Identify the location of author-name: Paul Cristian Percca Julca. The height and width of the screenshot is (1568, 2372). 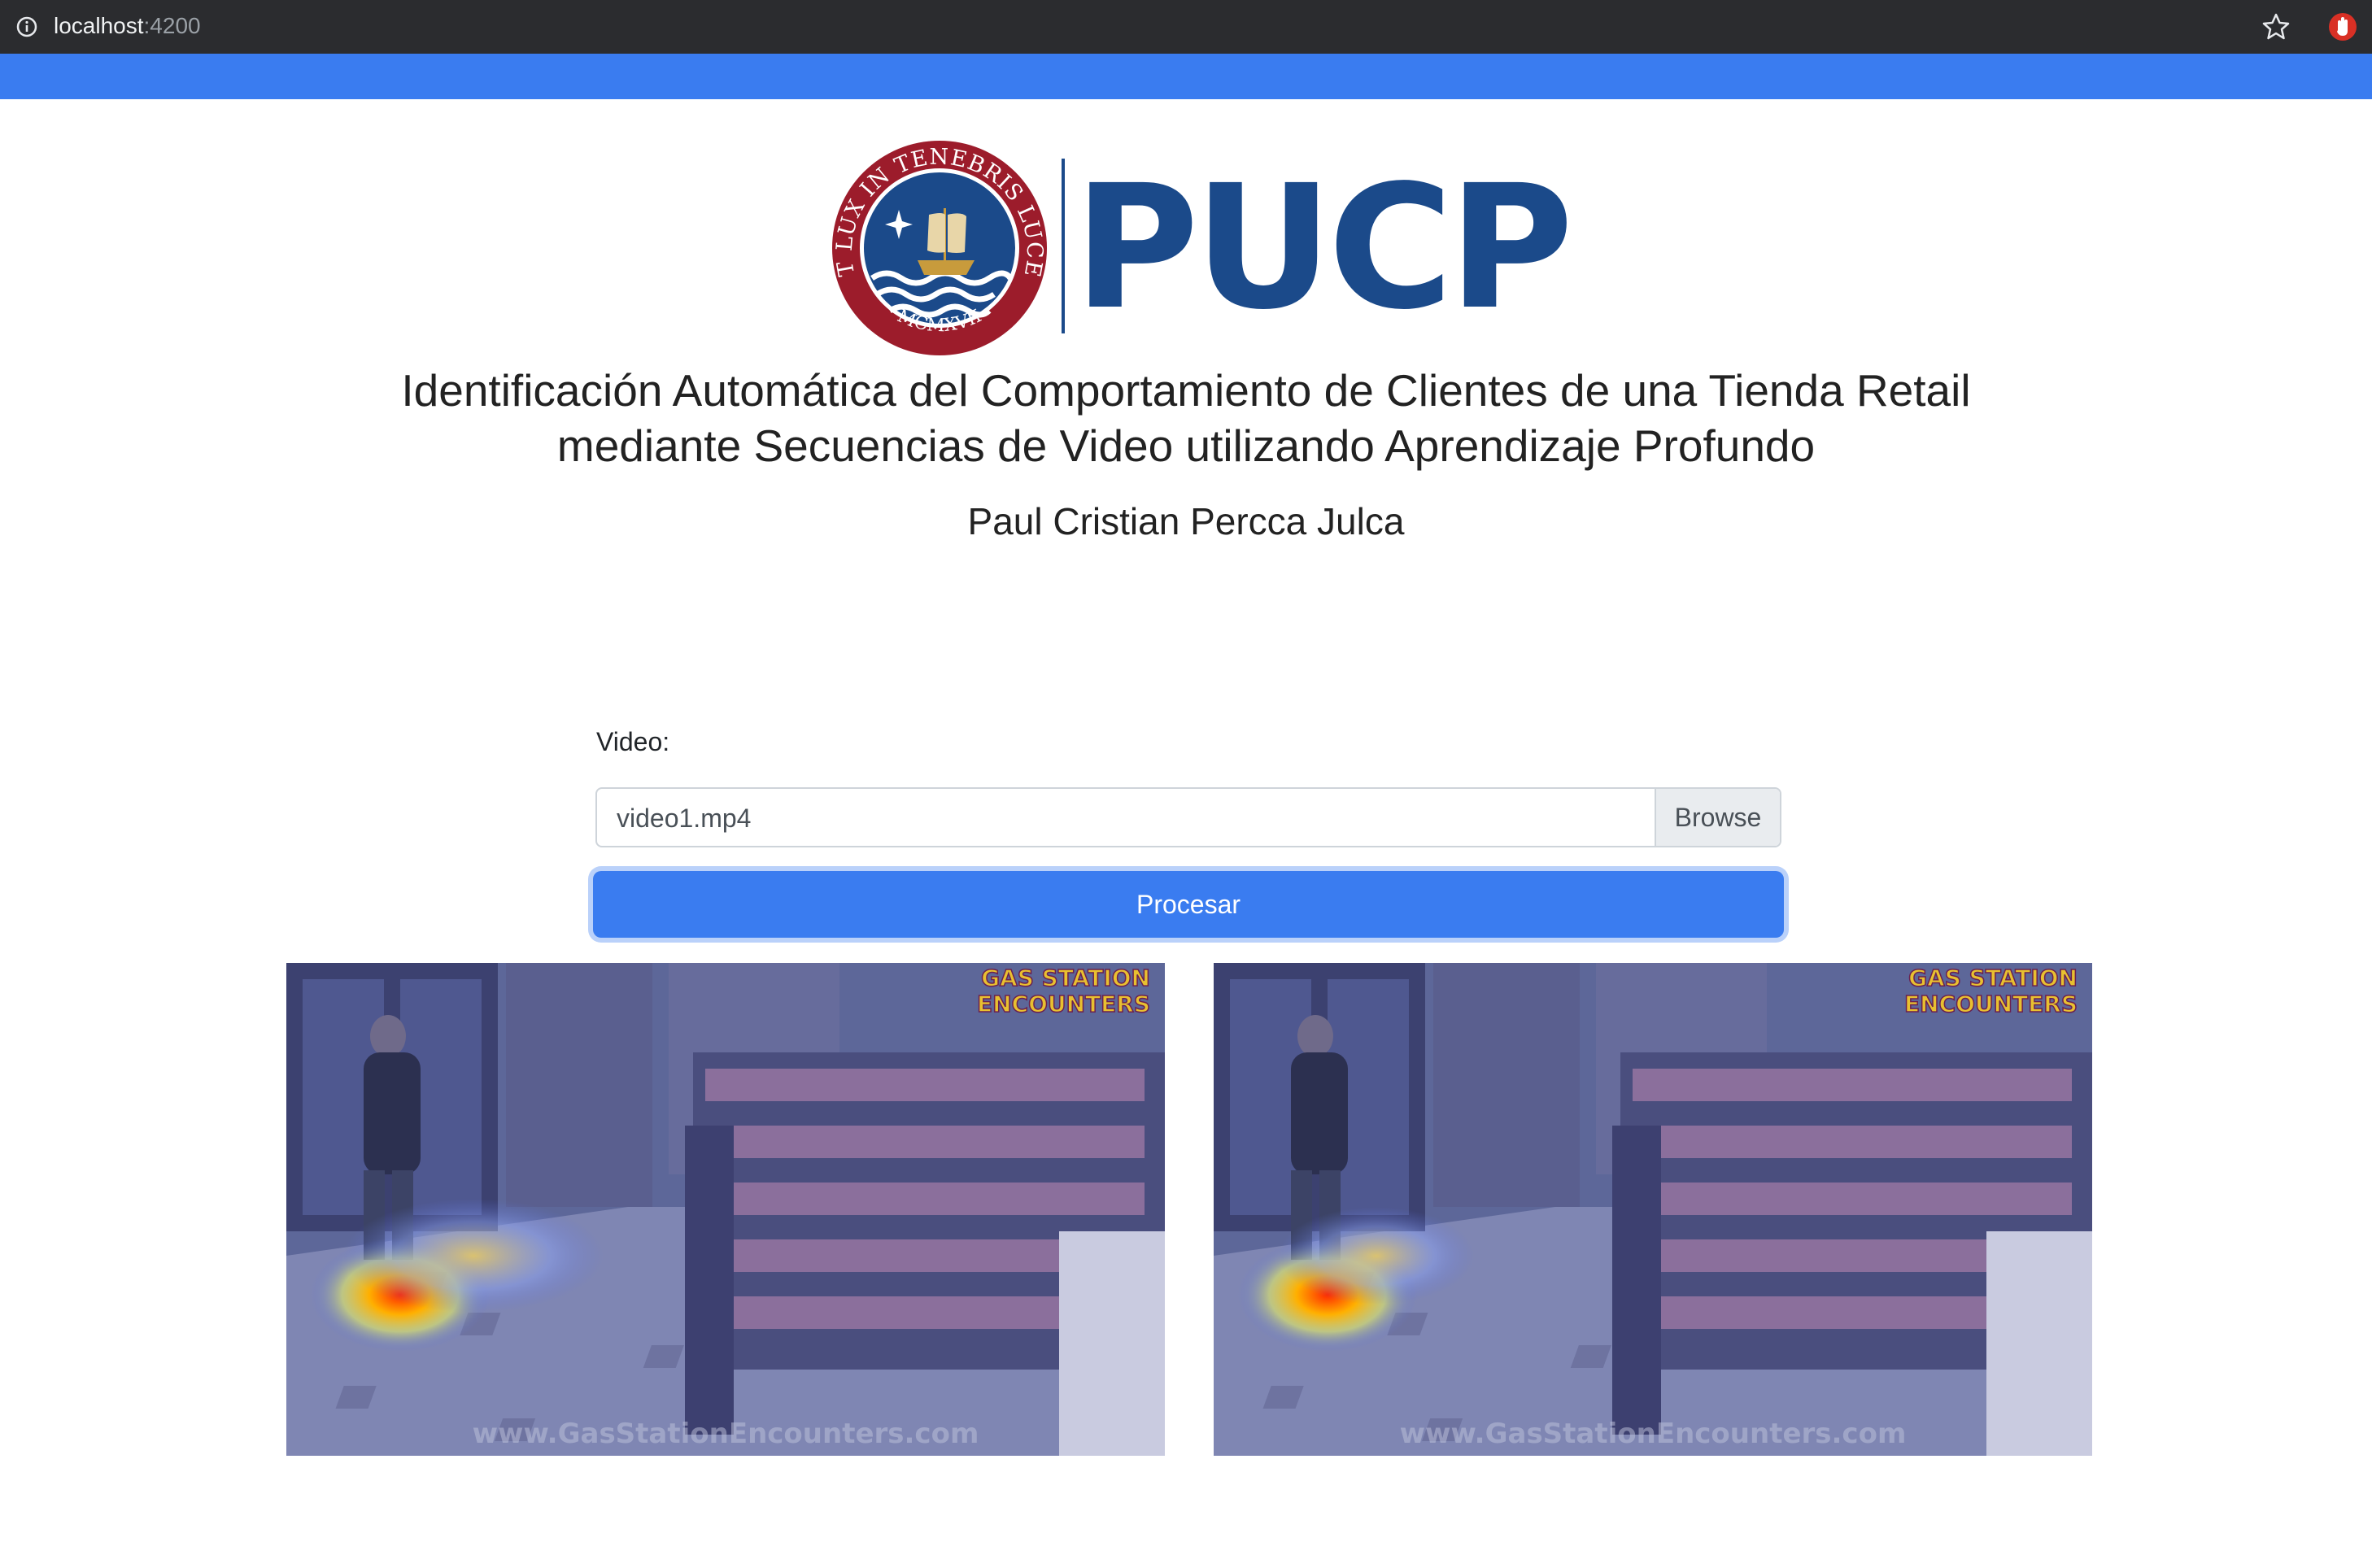
(1186, 521).